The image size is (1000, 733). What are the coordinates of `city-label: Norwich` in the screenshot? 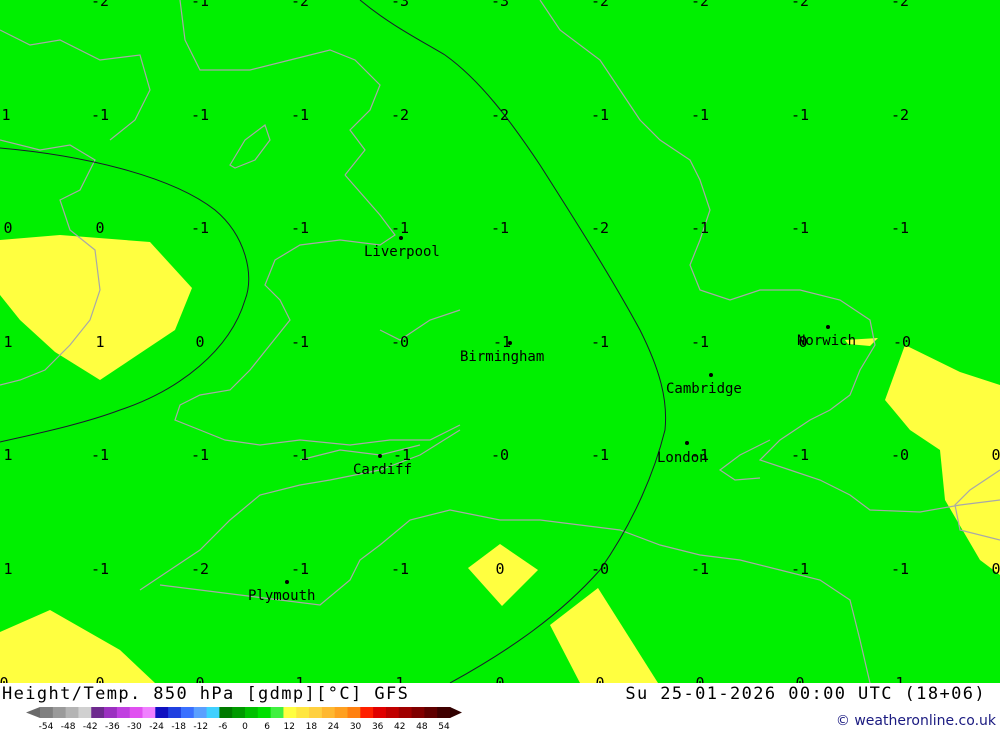 It's located at (826, 341).